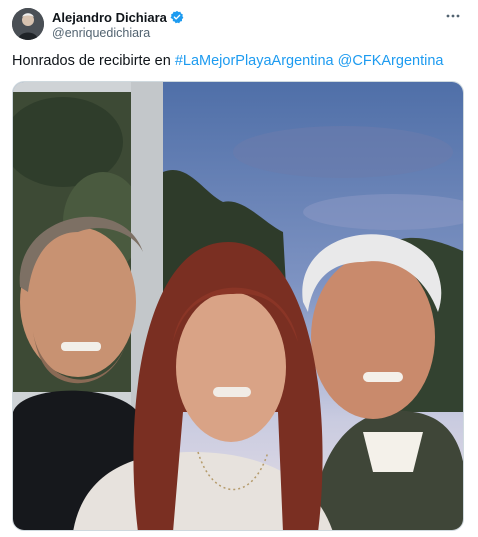  I want to click on tweet-text-prefix: Honrados de recibirte en, so click(93, 61).